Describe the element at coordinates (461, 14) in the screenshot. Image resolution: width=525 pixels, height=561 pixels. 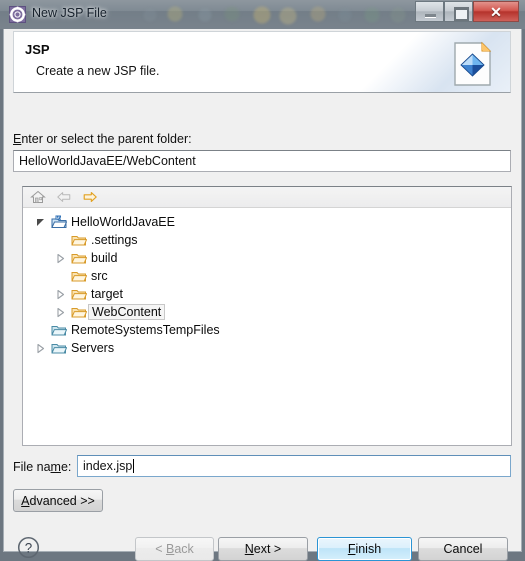
I see `maximize-icon` at that location.